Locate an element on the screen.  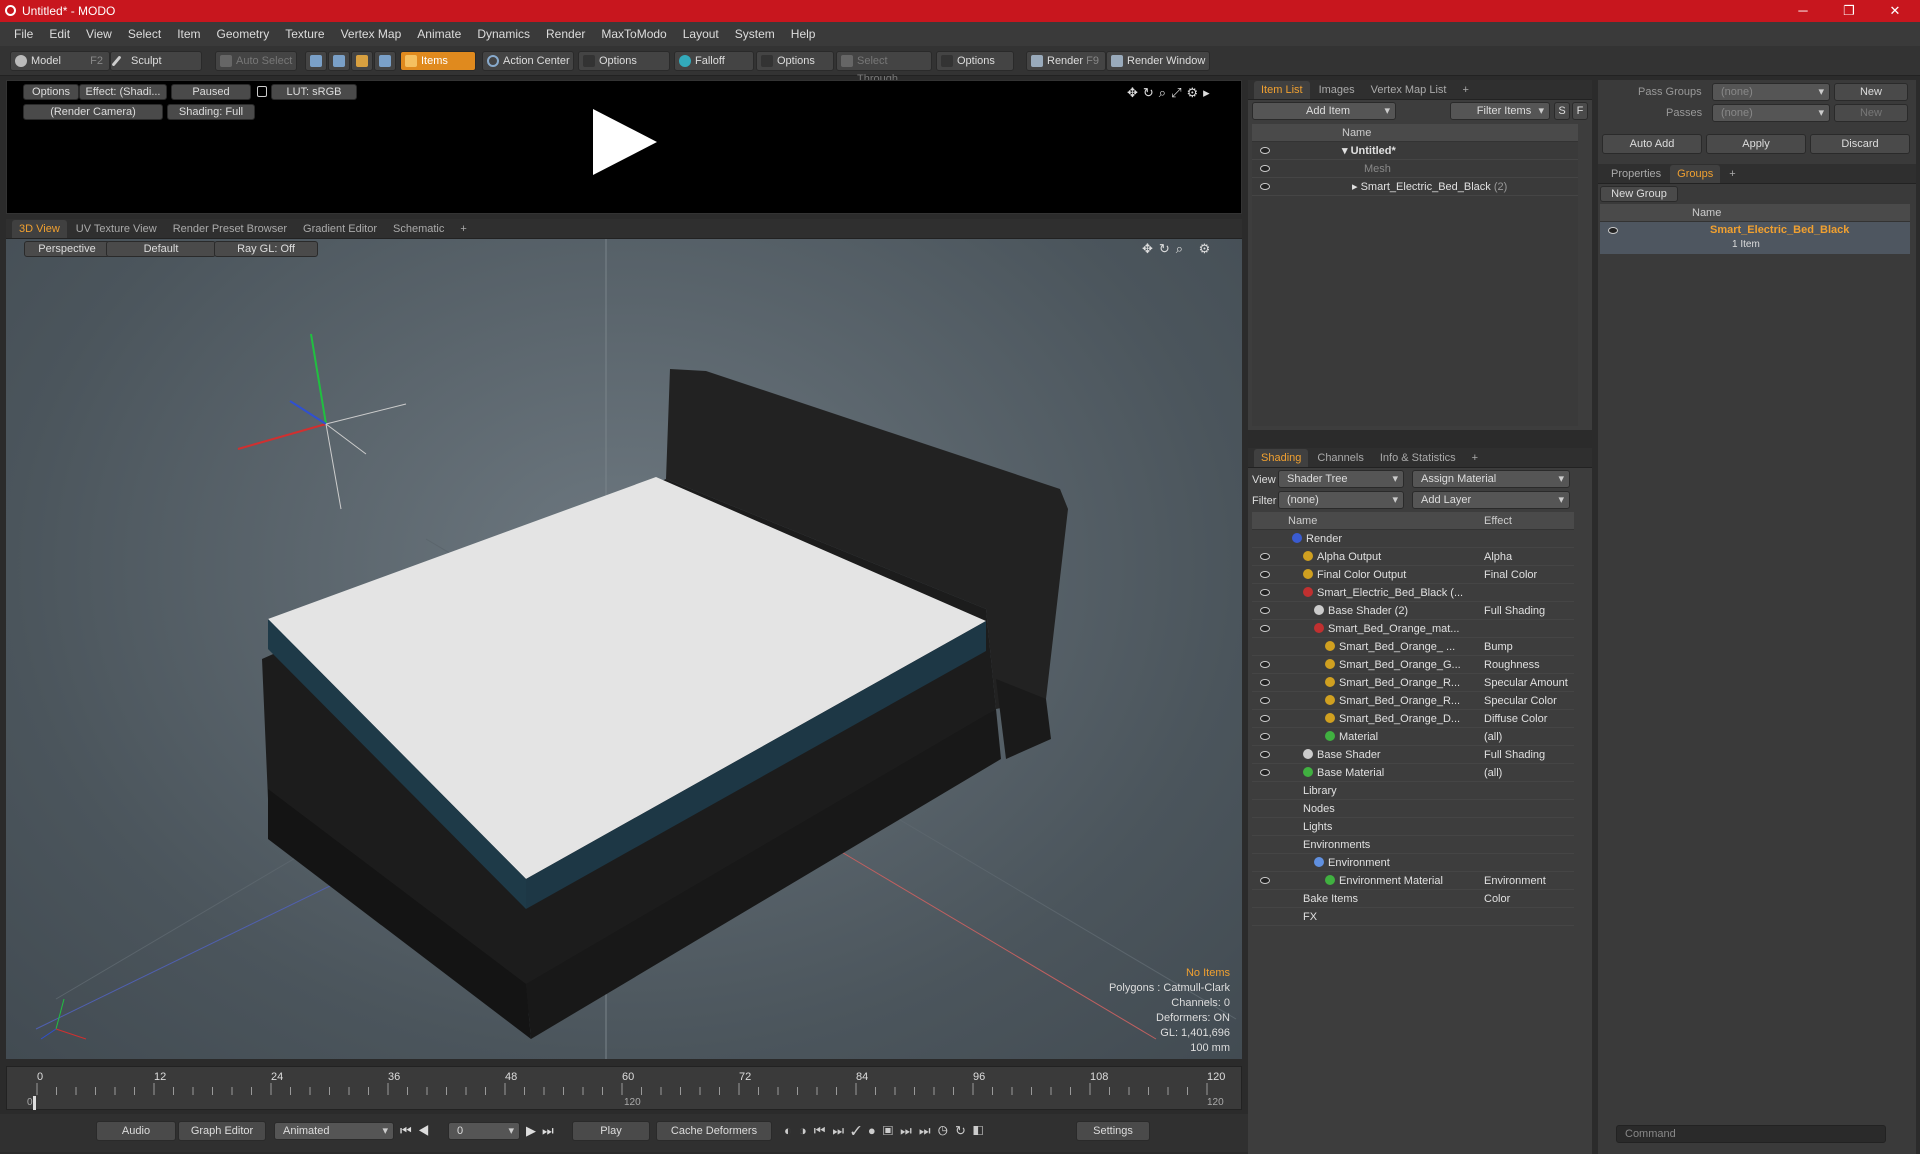
effect-dropdown: Specular Amount is located at coordinates (1526, 683).